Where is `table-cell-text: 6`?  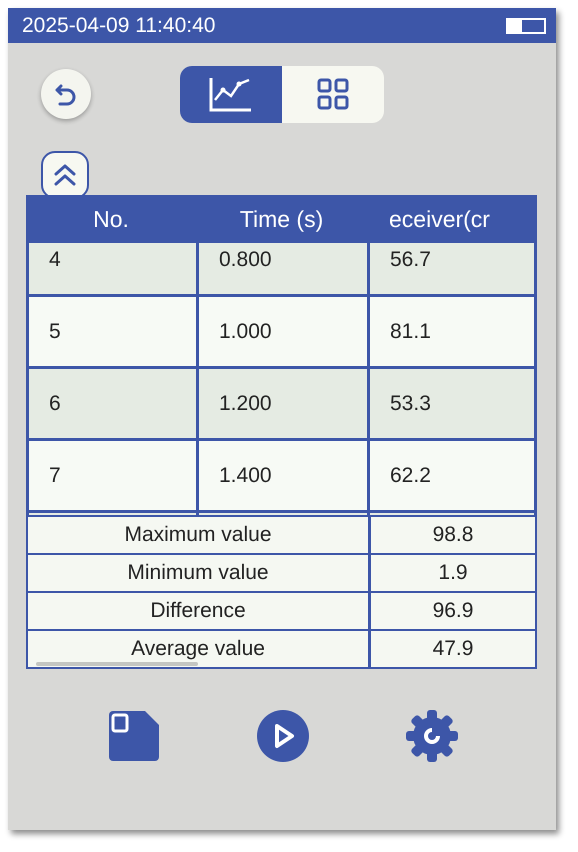
table-cell-text: 6 is located at coordinates (55, 403).